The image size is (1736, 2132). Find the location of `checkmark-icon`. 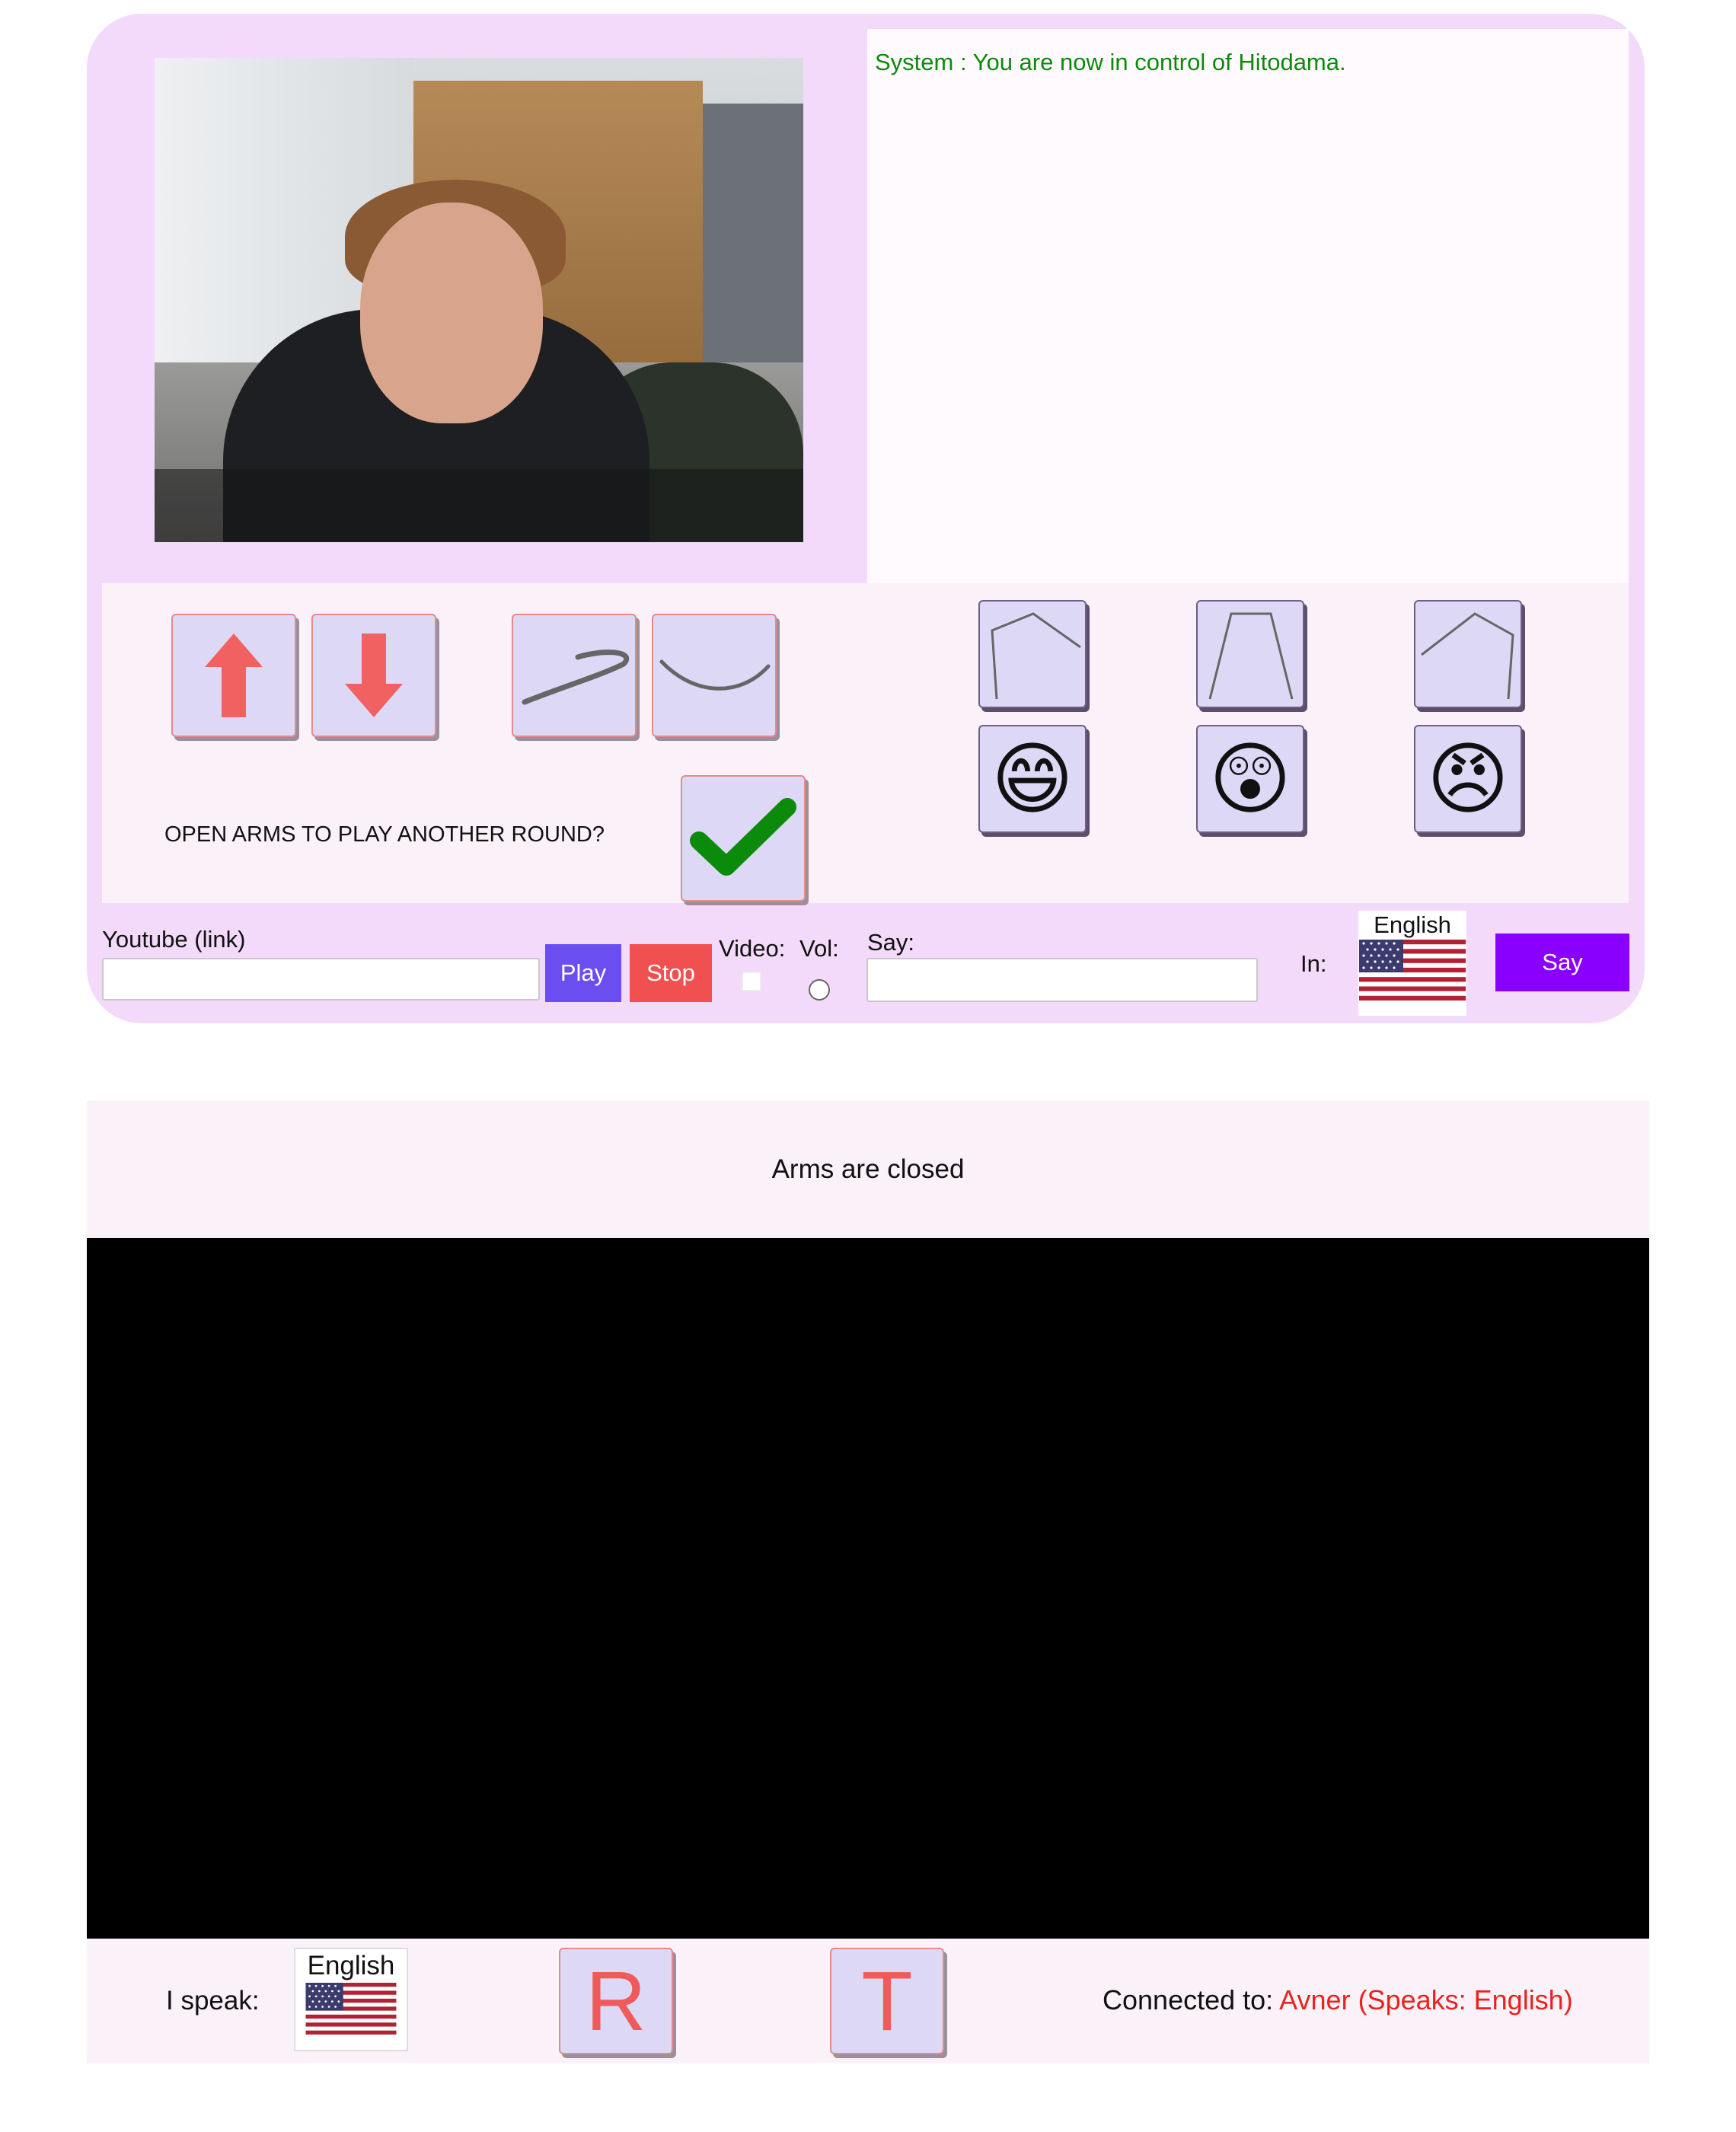

checkmark-icon is located at coordinates (743, 837).